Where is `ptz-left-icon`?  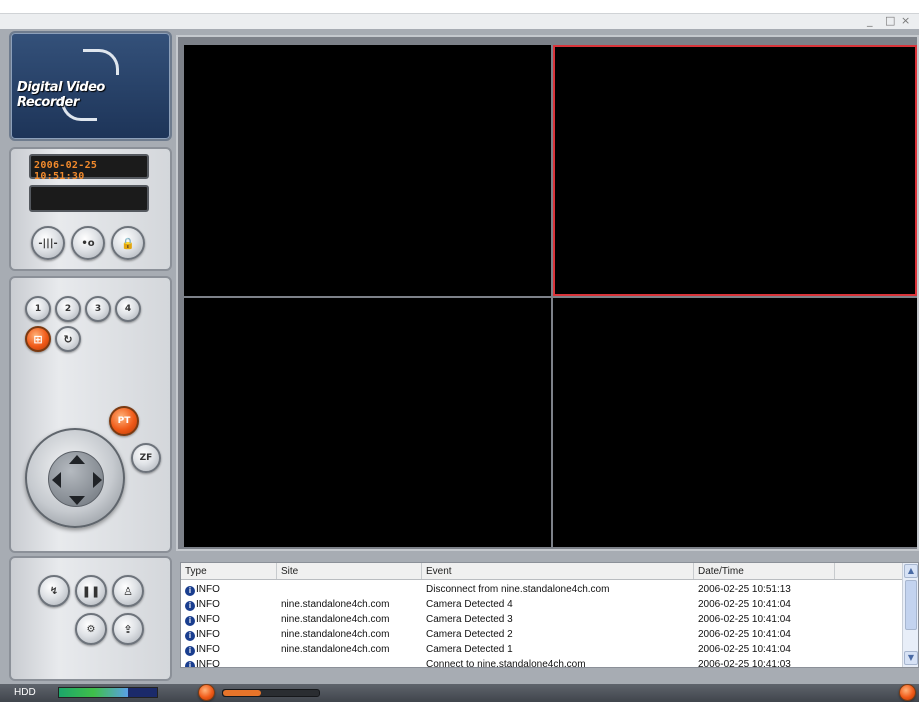 ptz-left-icon is located at coordinates (56, 480).